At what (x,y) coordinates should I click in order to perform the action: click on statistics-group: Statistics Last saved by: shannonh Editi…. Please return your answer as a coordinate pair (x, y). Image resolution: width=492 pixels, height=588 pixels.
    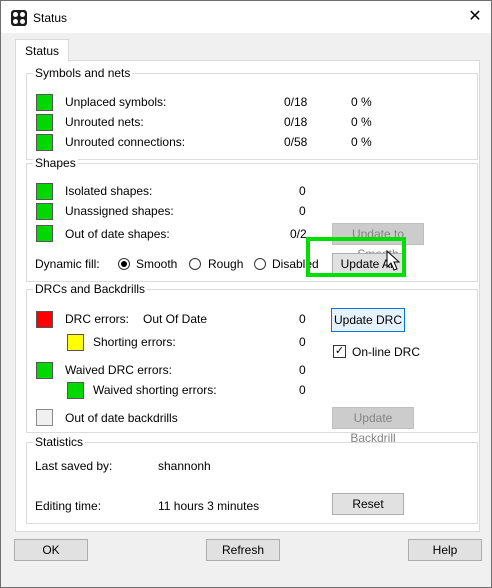
    Looking at the image, I should click on (252, 479).